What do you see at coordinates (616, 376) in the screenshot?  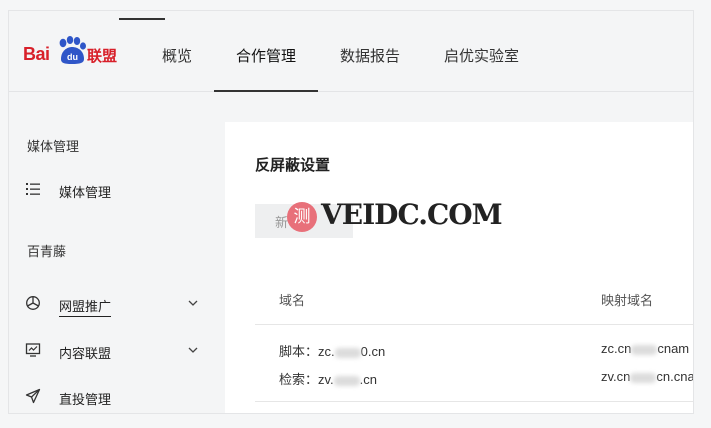 I see `mapped-value-start: zv.cn` at bounding box center [616, 376].